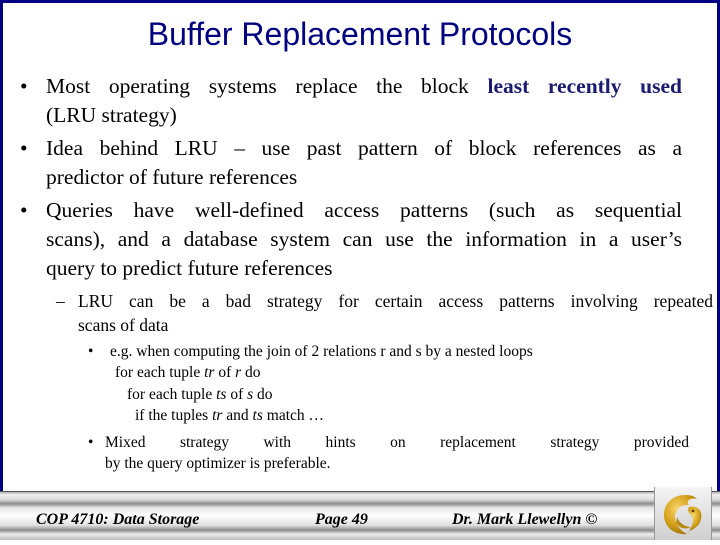  What do you see at coordinates (172, 177) in the screenshot?
I see `bullet-2-line-2: predictor of future references` at bounding box center [172, 177].